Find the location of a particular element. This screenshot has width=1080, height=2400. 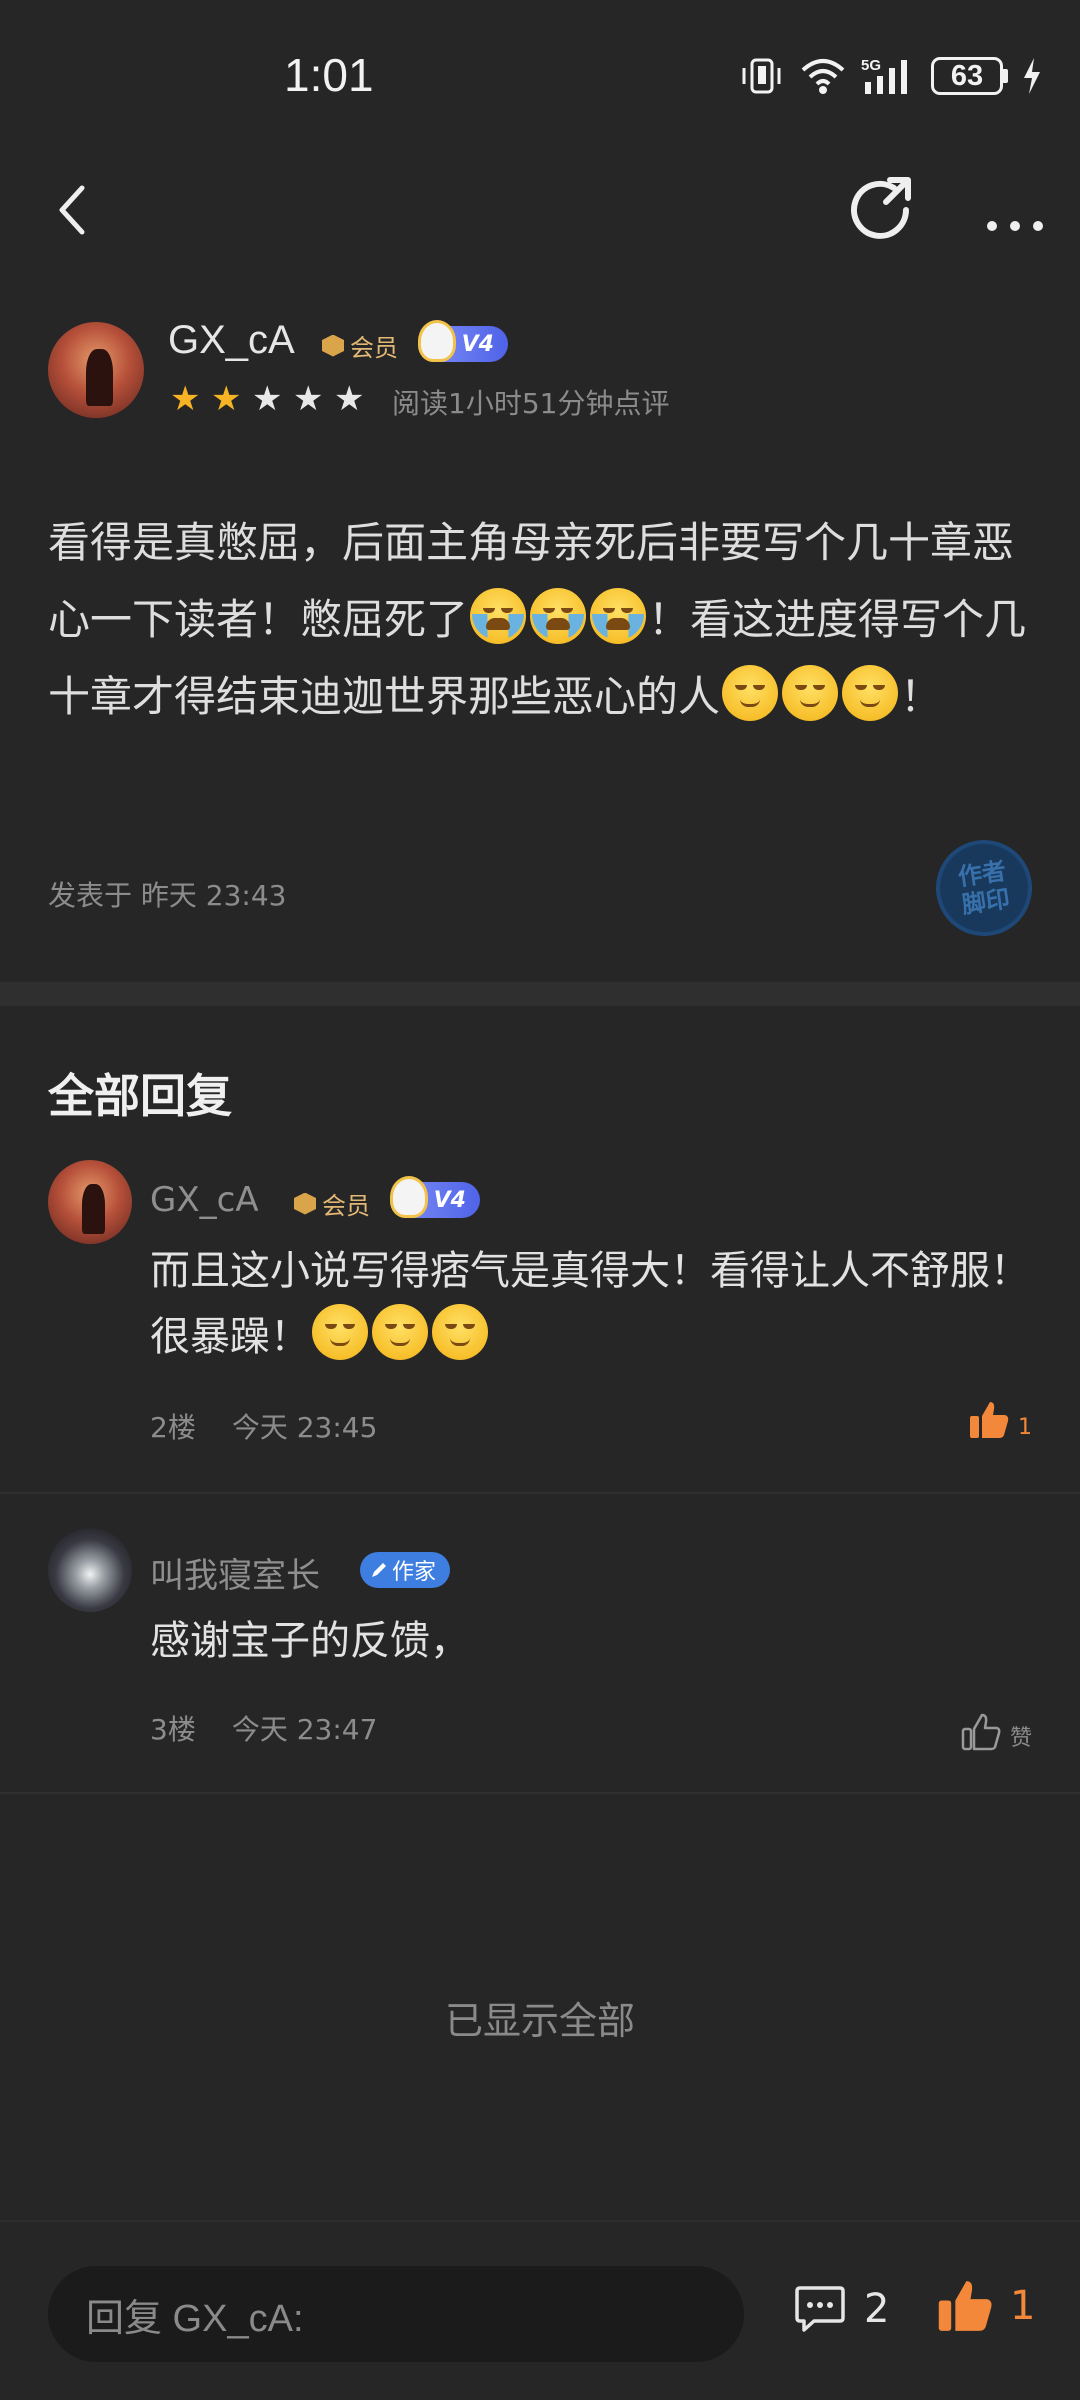

comment-icon is located at coordinates (820, 2309).